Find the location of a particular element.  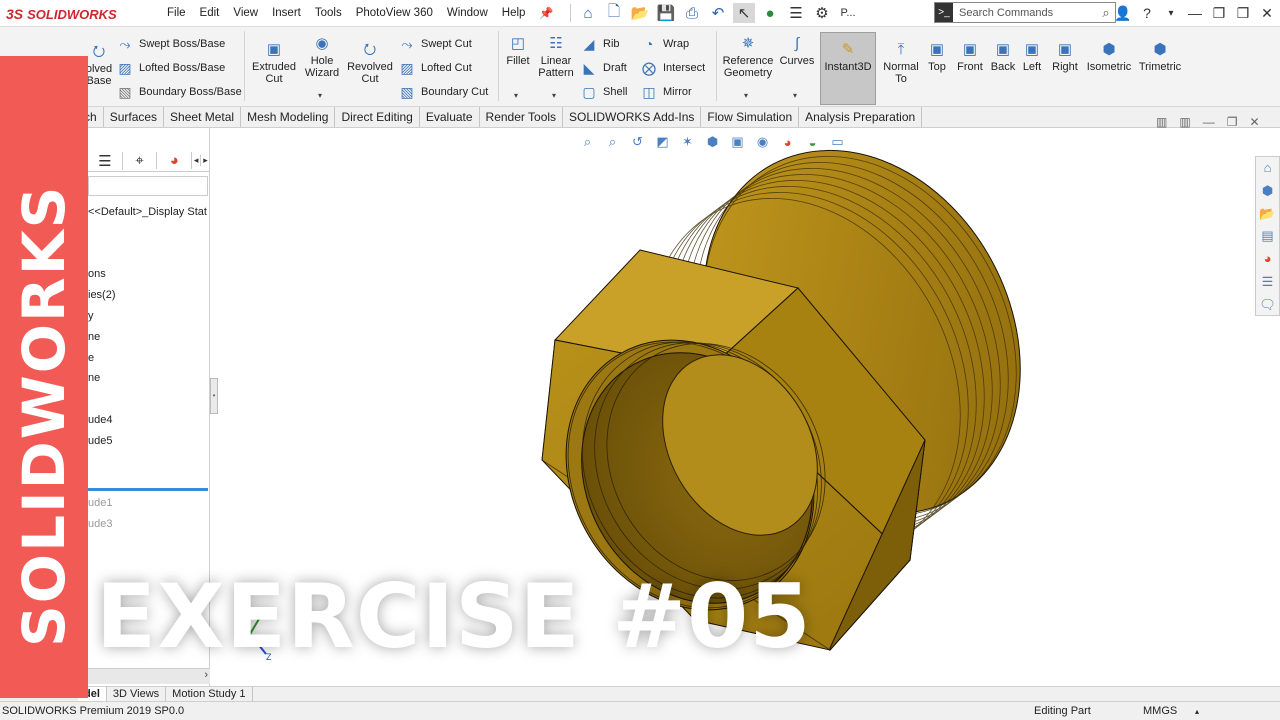

home-icon: ⌂ is located at coordinates (588, 13).